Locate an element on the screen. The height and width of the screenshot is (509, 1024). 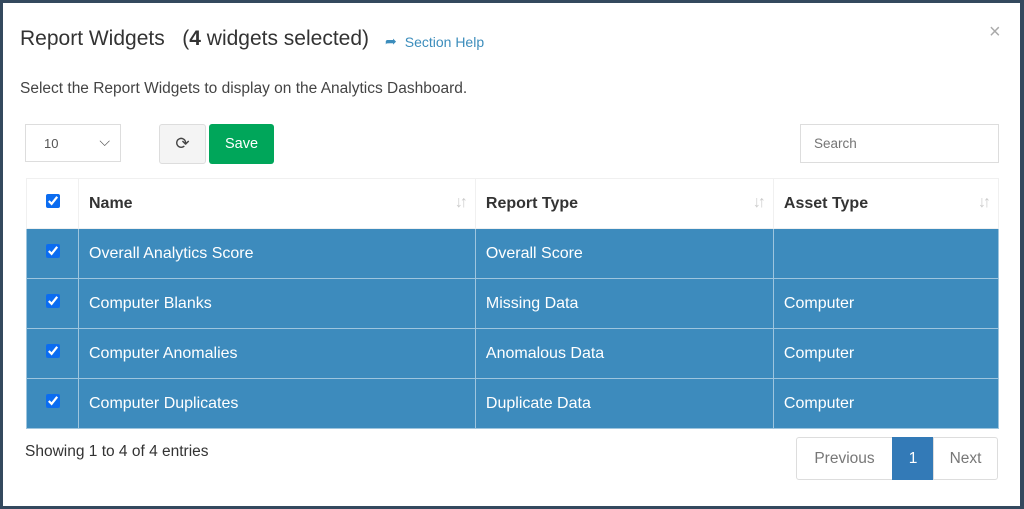
refresh-icon: ⟳ is located at coordinates (182, 143).